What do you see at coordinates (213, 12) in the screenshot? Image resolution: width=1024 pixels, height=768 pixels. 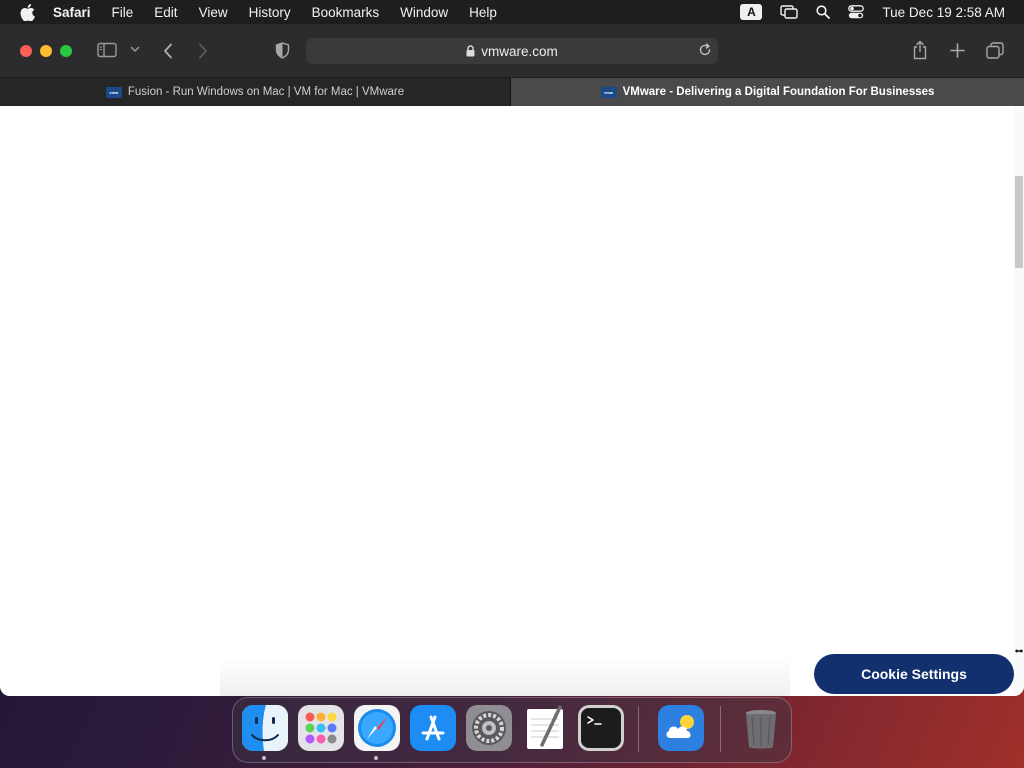 I see `menu-view: View` at bounding box center [213, 12].